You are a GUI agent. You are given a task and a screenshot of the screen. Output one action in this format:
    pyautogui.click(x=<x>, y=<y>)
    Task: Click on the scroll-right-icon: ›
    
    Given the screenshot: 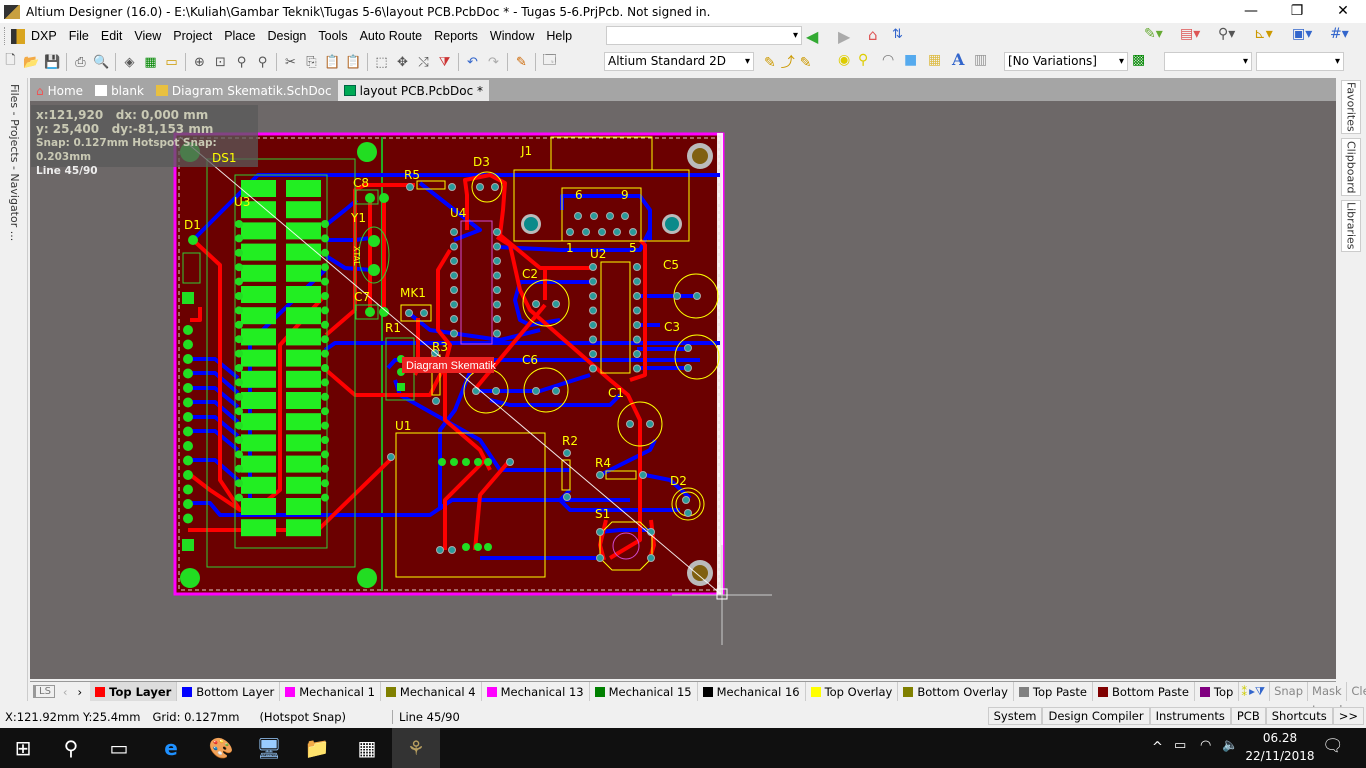 What is the action you would take?
    pyautogui.click(x=80, y=692)
    